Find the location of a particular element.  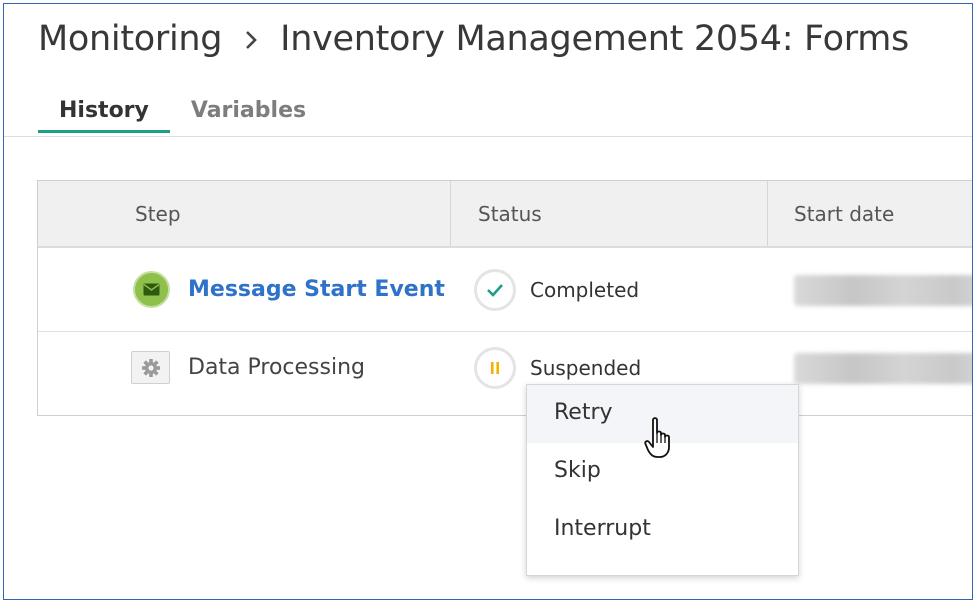

table-row: Message Start Event Completed is located at coordinates (505, 290).